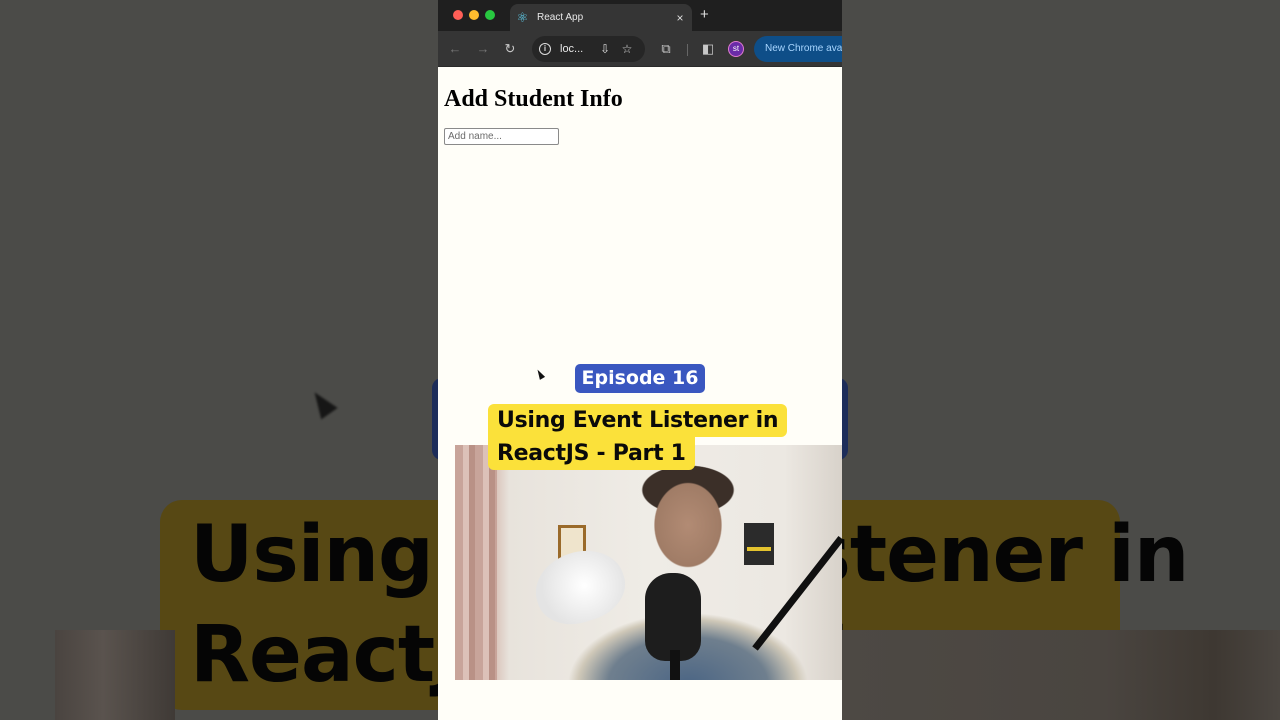 The width and height of the screenshot is (1280, 720). Describe the element at coordinates (687, 50) in the screenshot. I see `toolbar-divider` at that location.